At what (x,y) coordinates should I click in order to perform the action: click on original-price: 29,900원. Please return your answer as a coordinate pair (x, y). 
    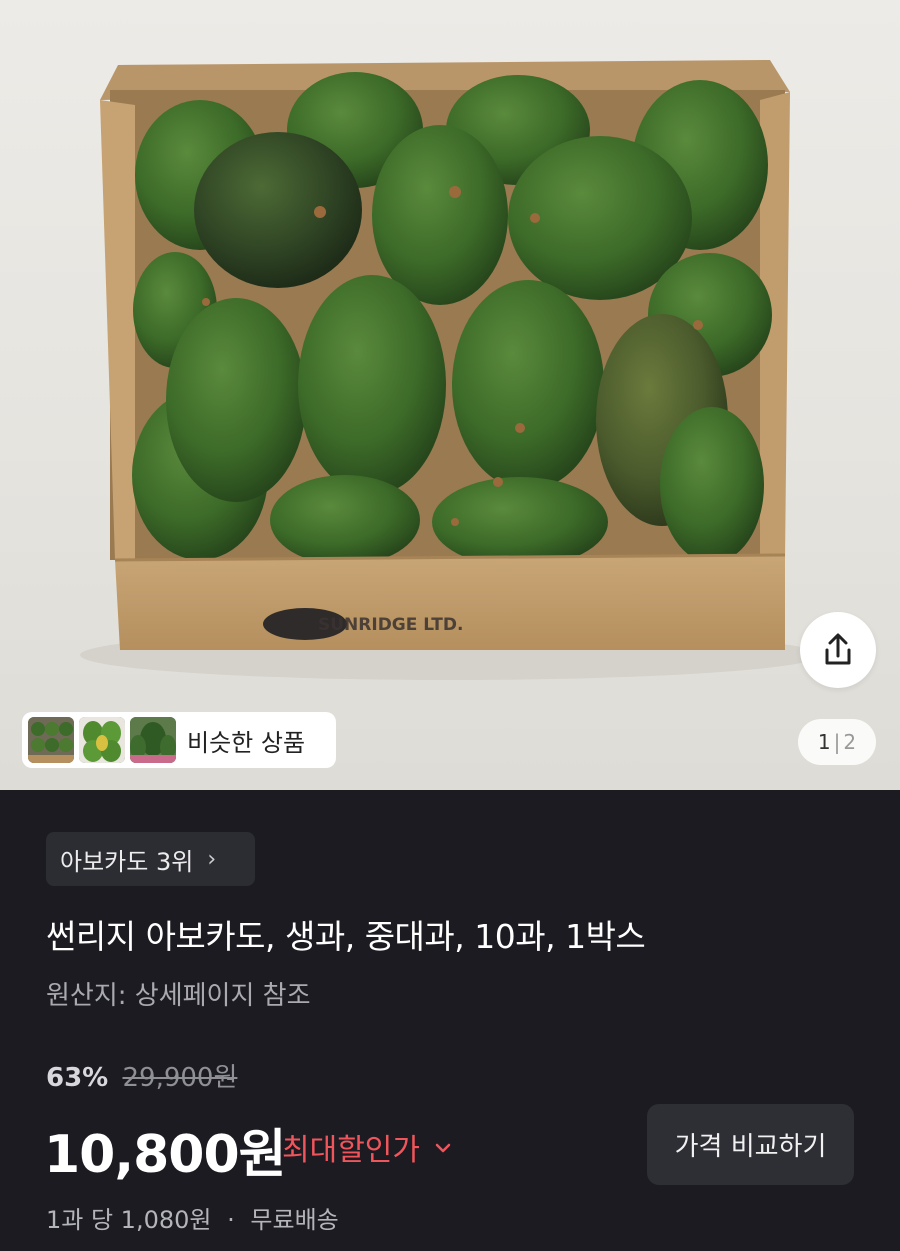
    Looking at the image, I should click on (180, 1078).